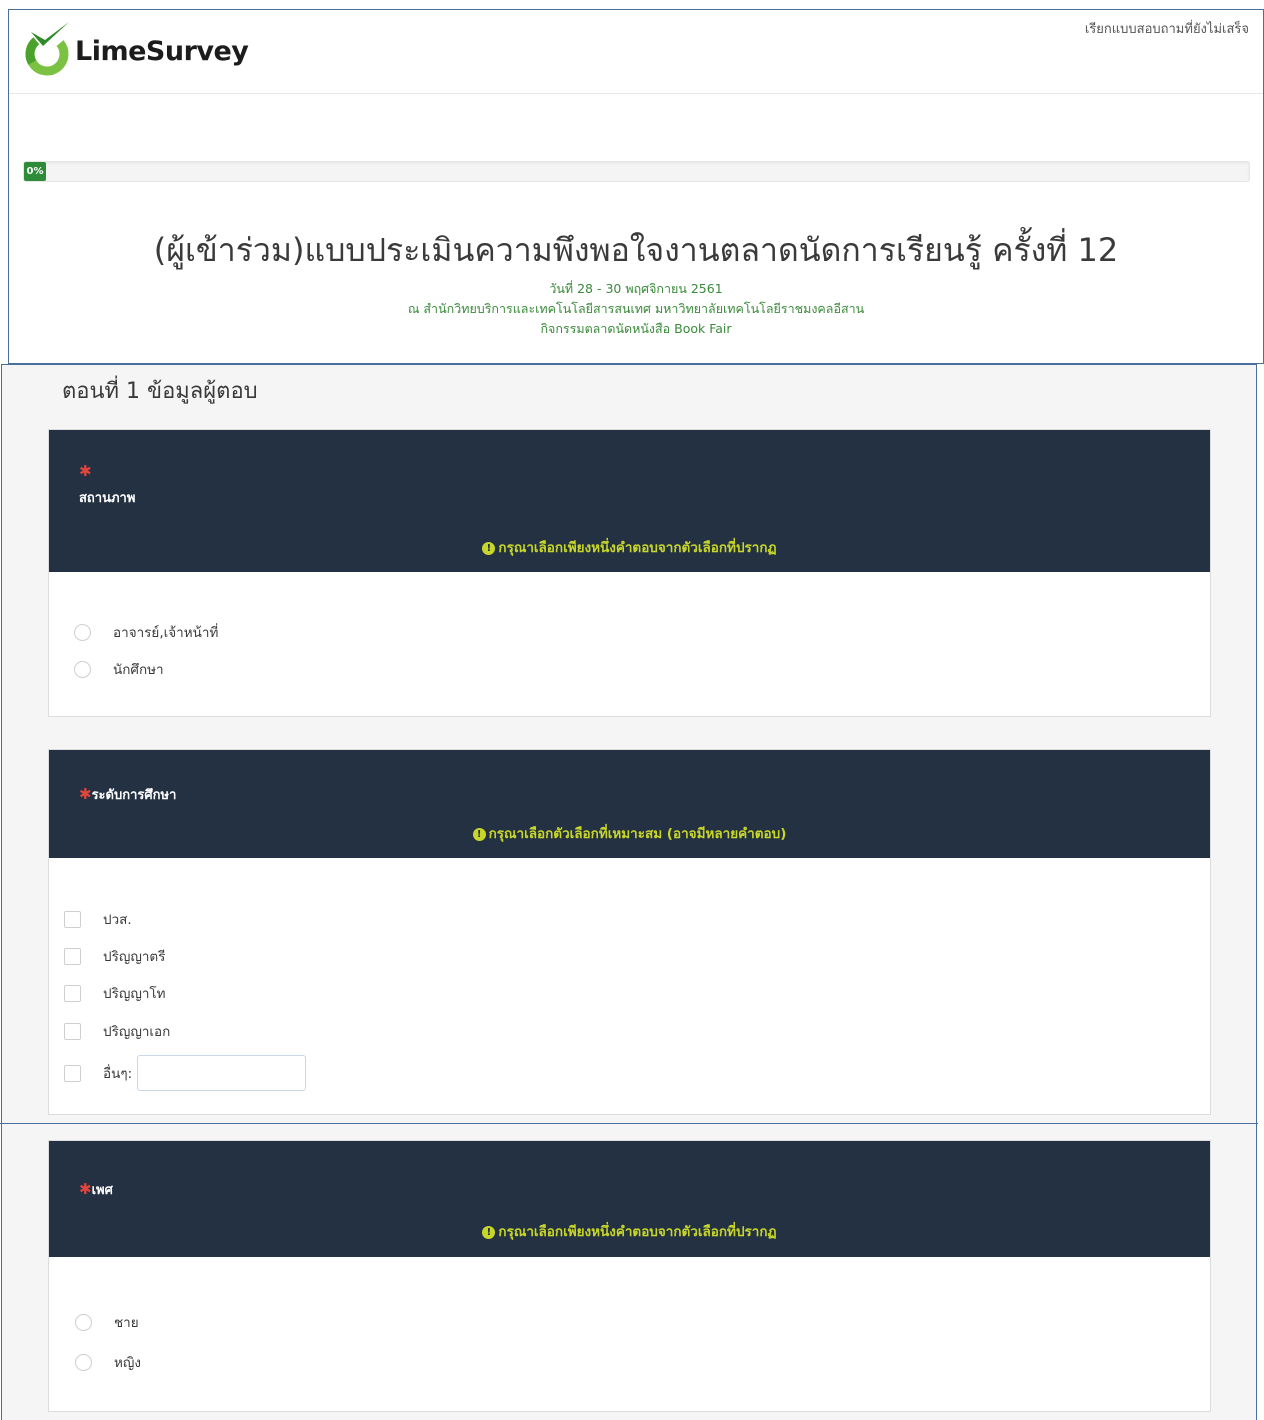 This screenshot has width=1264, height=1420. I want to click on checkbox-option: ปริญญาตรี, so click(114, 956).